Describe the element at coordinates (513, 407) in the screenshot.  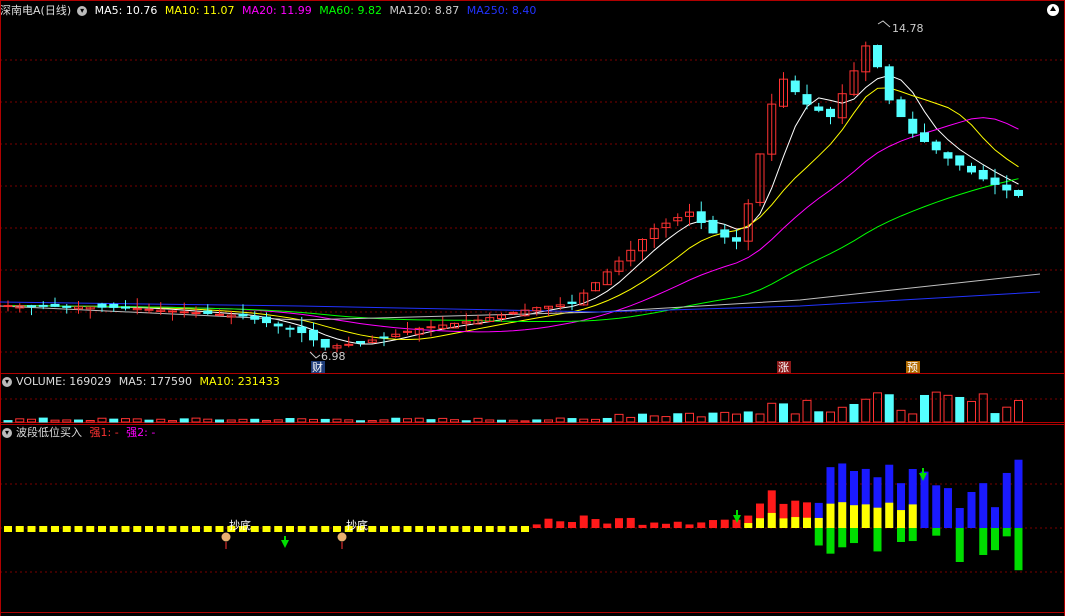
I see `volume-bars` at that location.